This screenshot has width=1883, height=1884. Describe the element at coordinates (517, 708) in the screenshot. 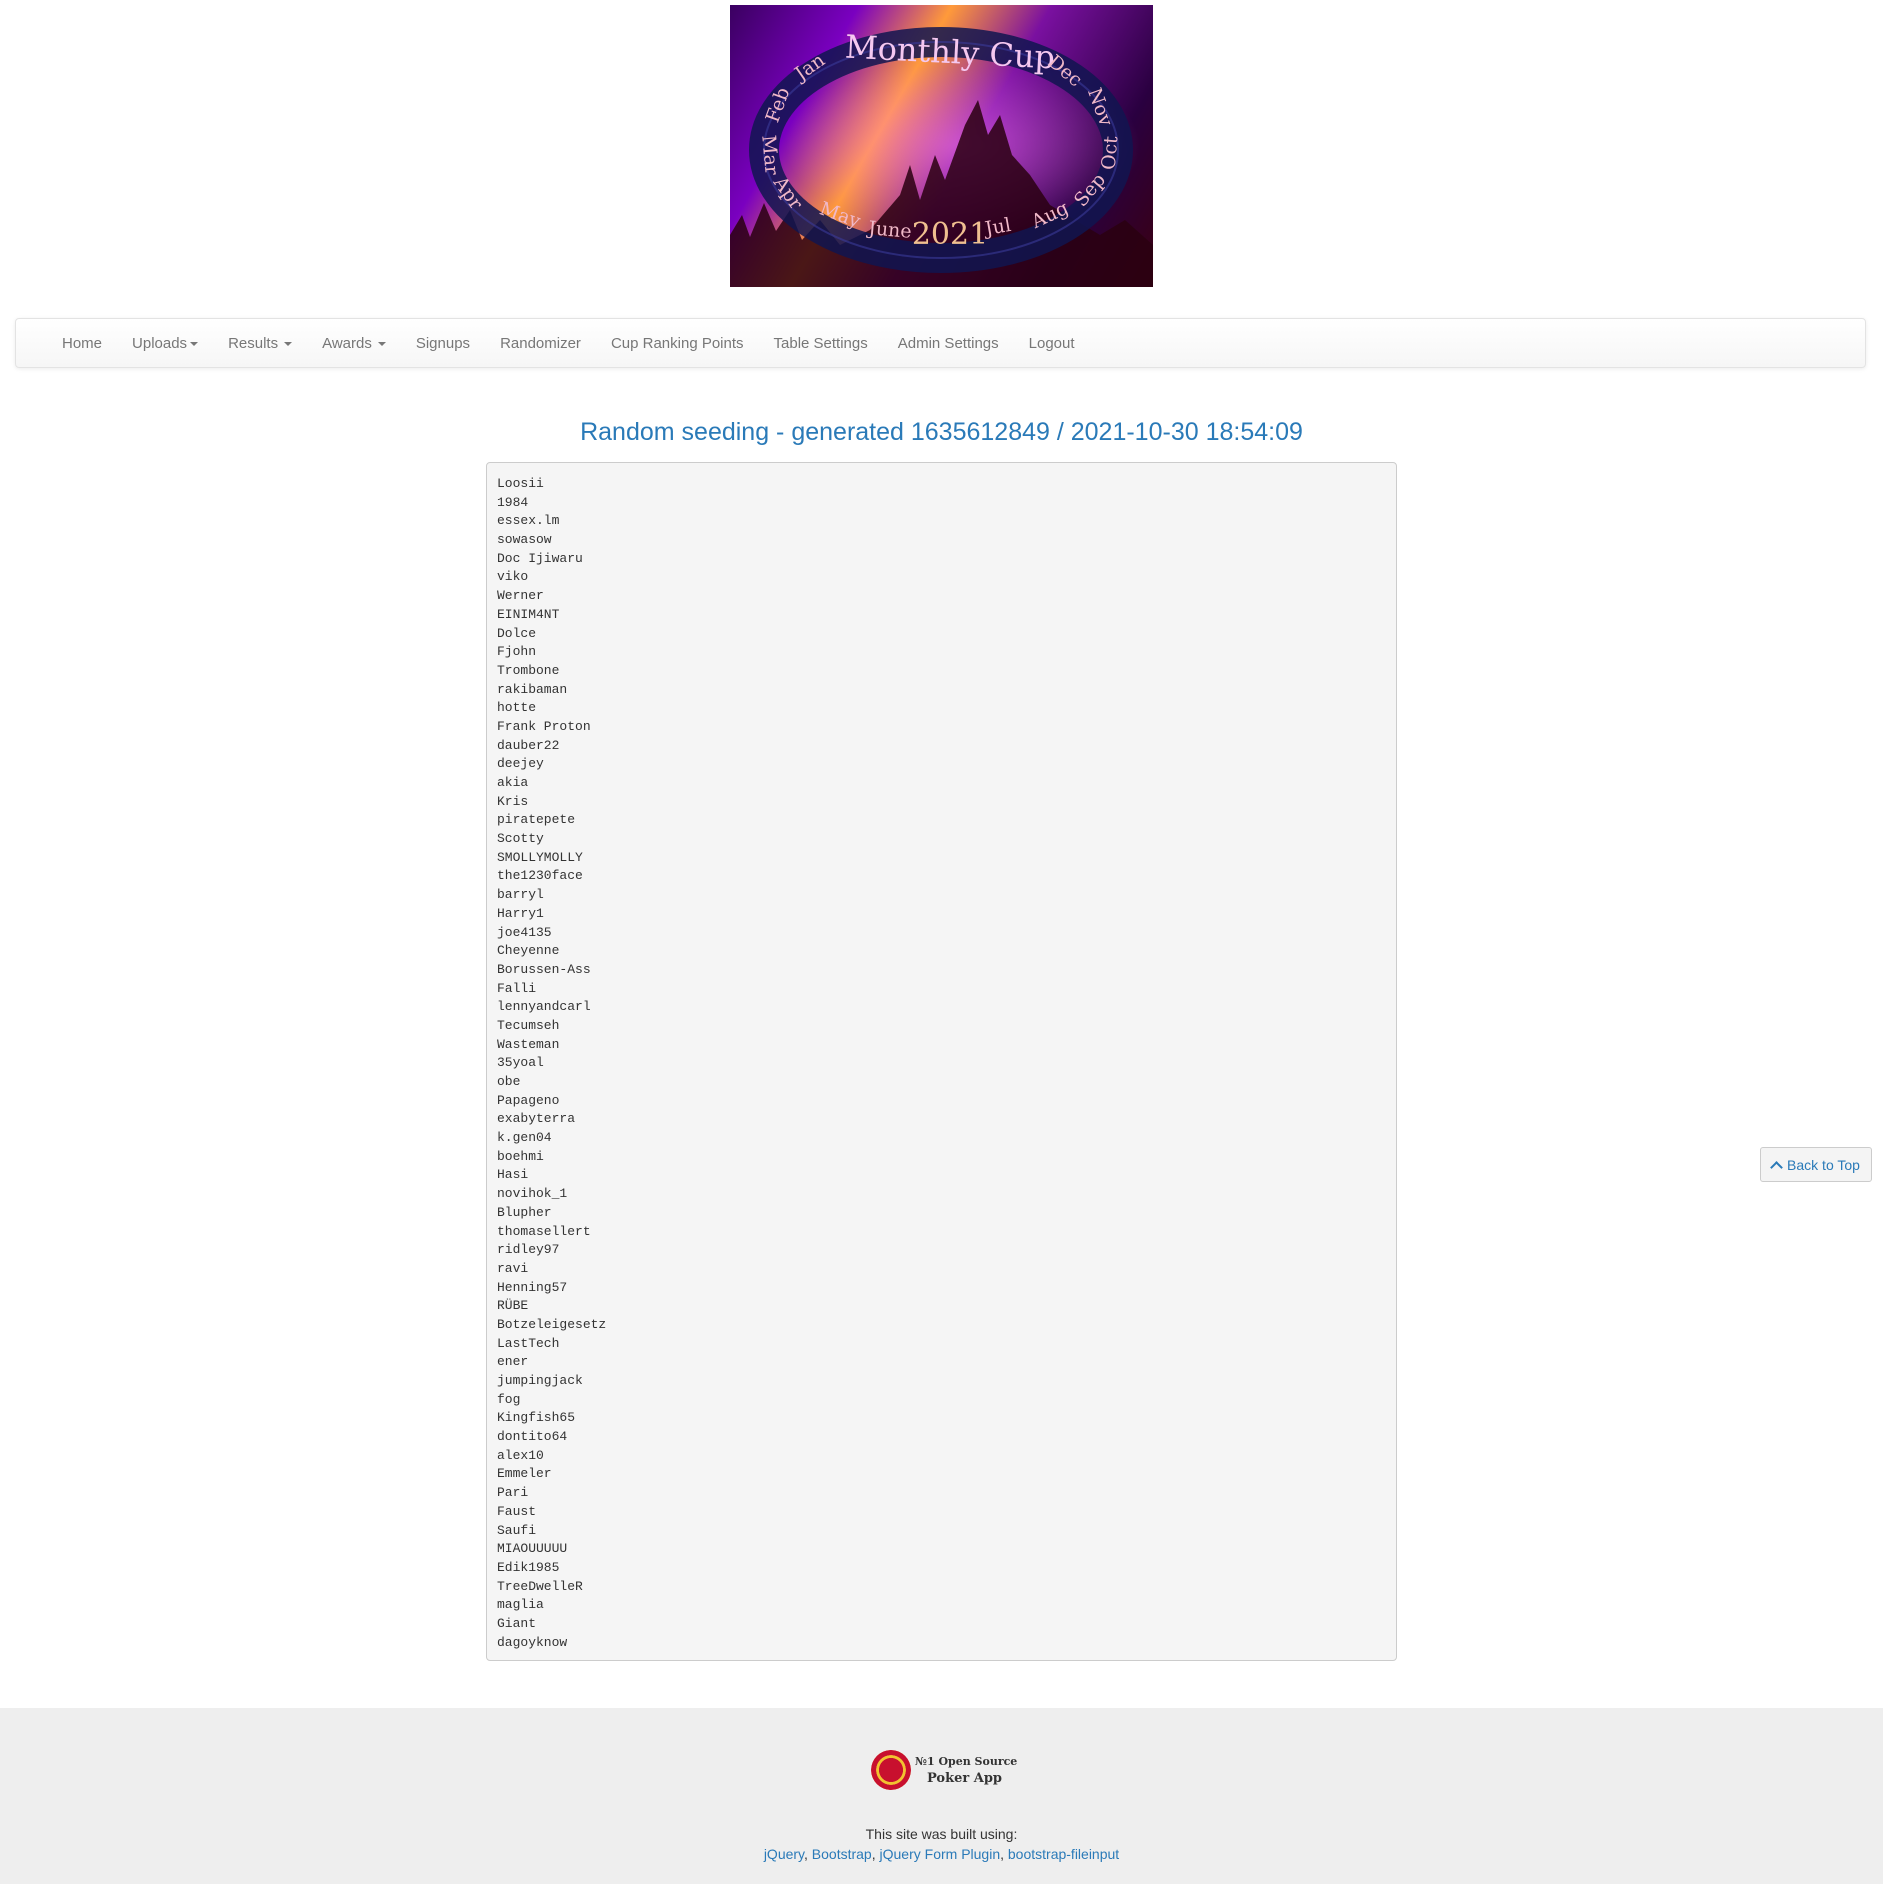

I see `list-item: hotte` at that location.